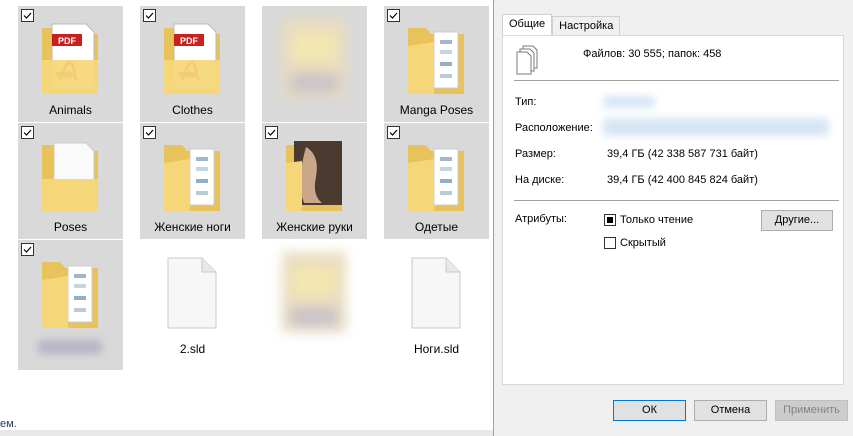  I want to click on readonly-checkbox, so click(610, 220).